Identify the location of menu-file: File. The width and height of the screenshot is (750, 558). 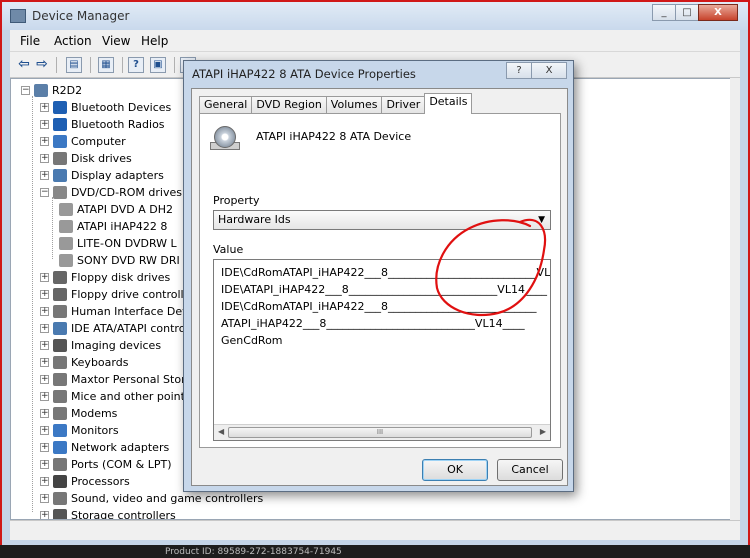
(30, 41).